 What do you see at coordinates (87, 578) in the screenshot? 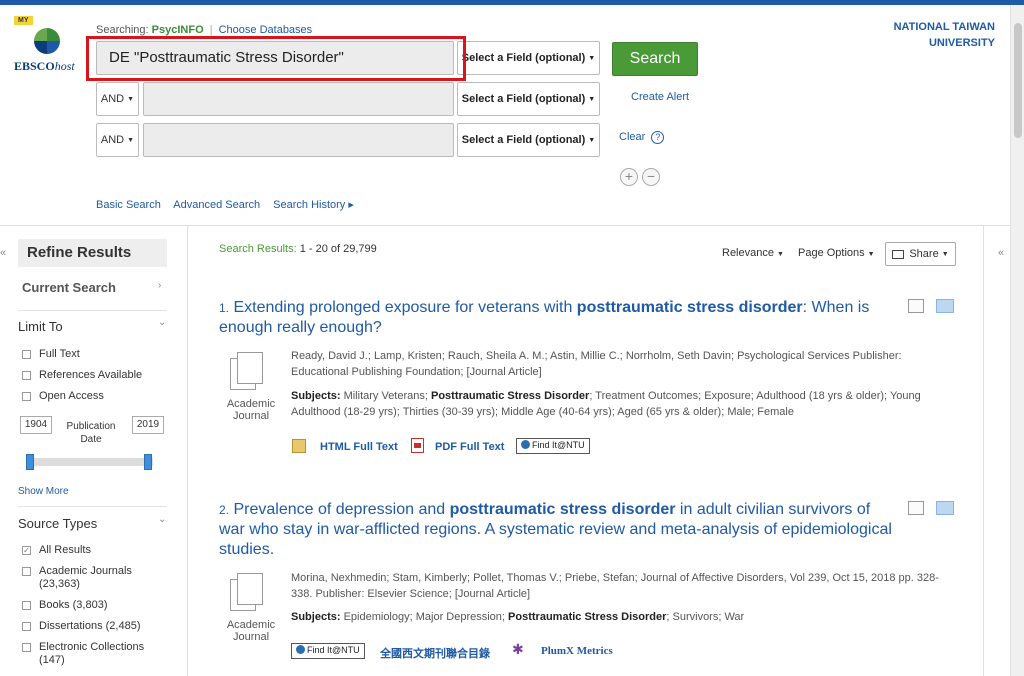
I see `source-type-item: Academic Journals (23,363)` at bounding box center [87, 578].